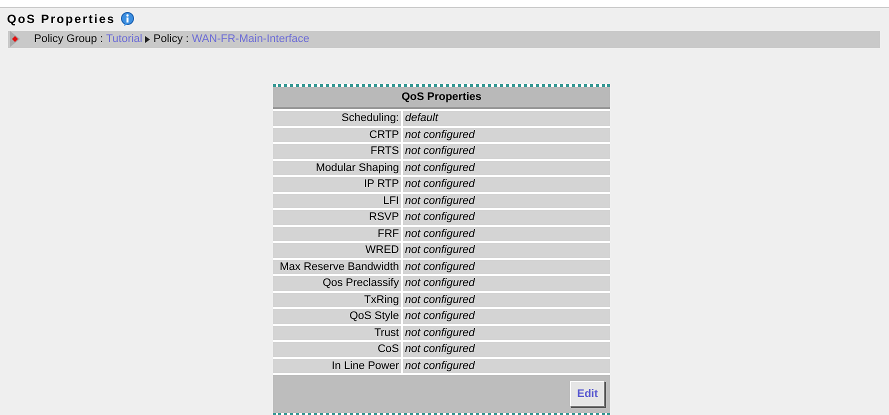 The width and height of the screenshot is (889, 415). I want to click on property-label: Scheduling:, so click(337, 118).